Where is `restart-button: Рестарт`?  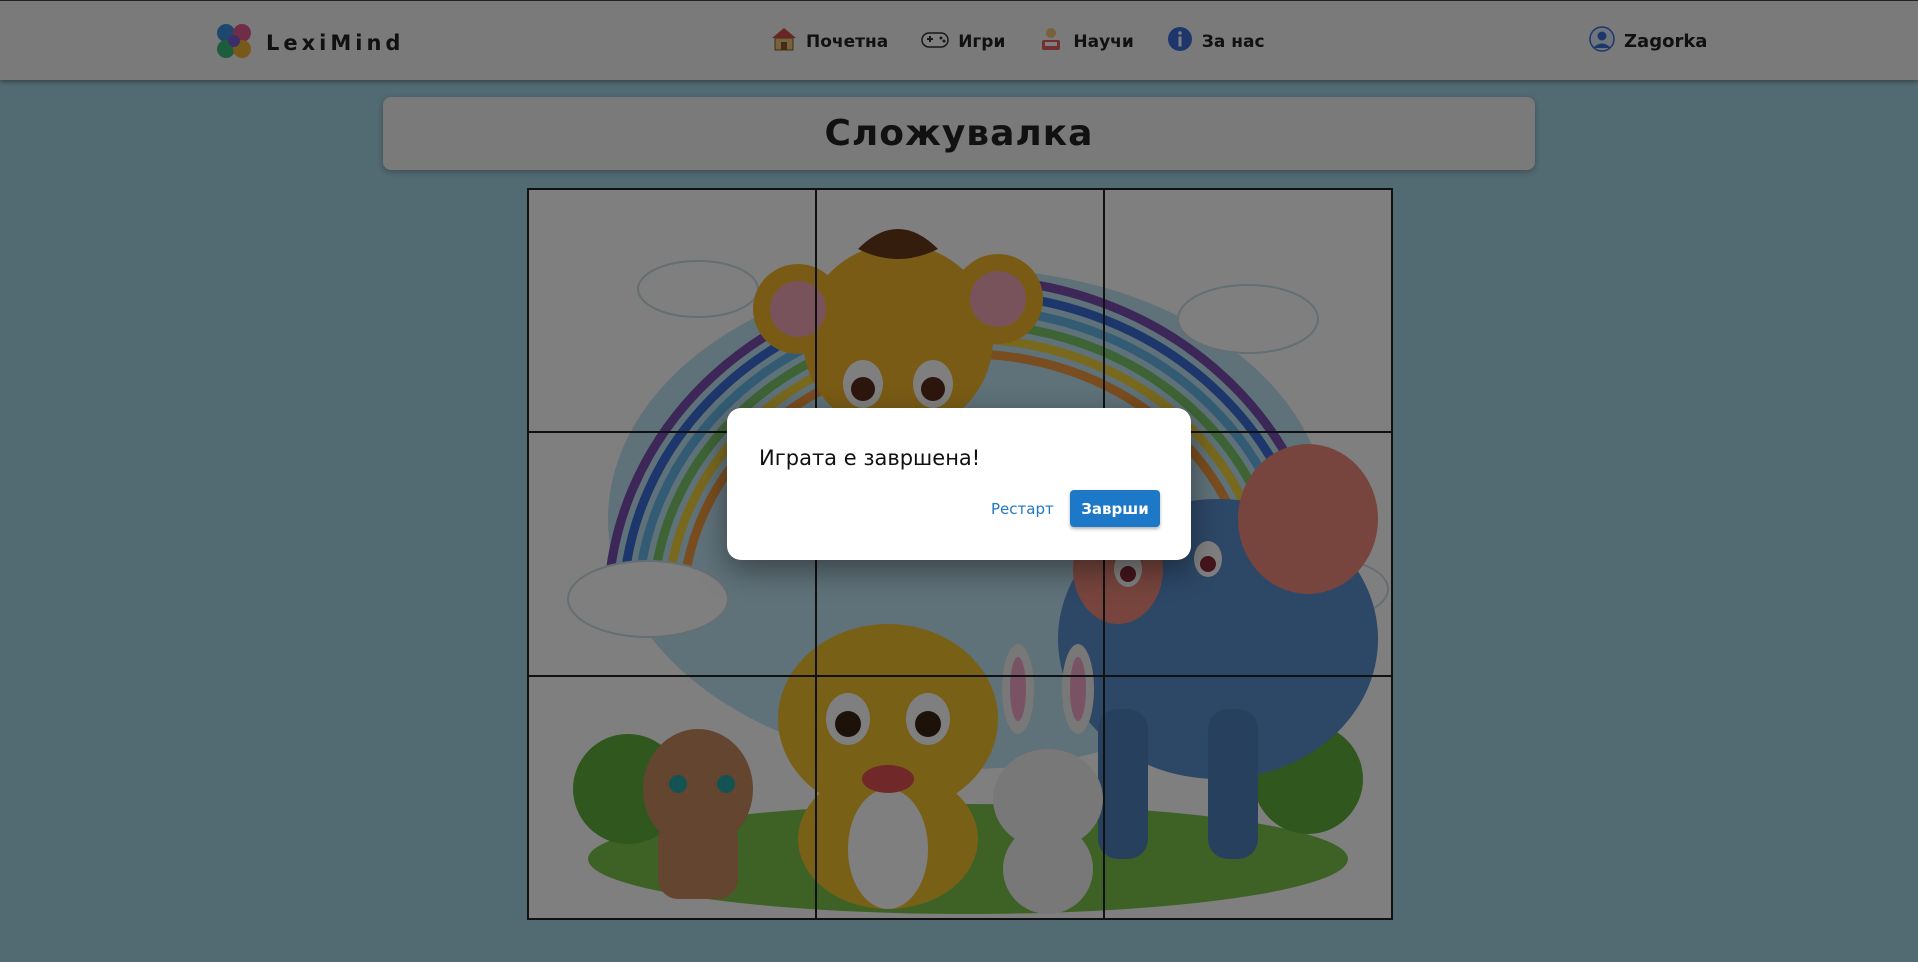
restart-button: Рестарт is located at coordinates (1022, 508).